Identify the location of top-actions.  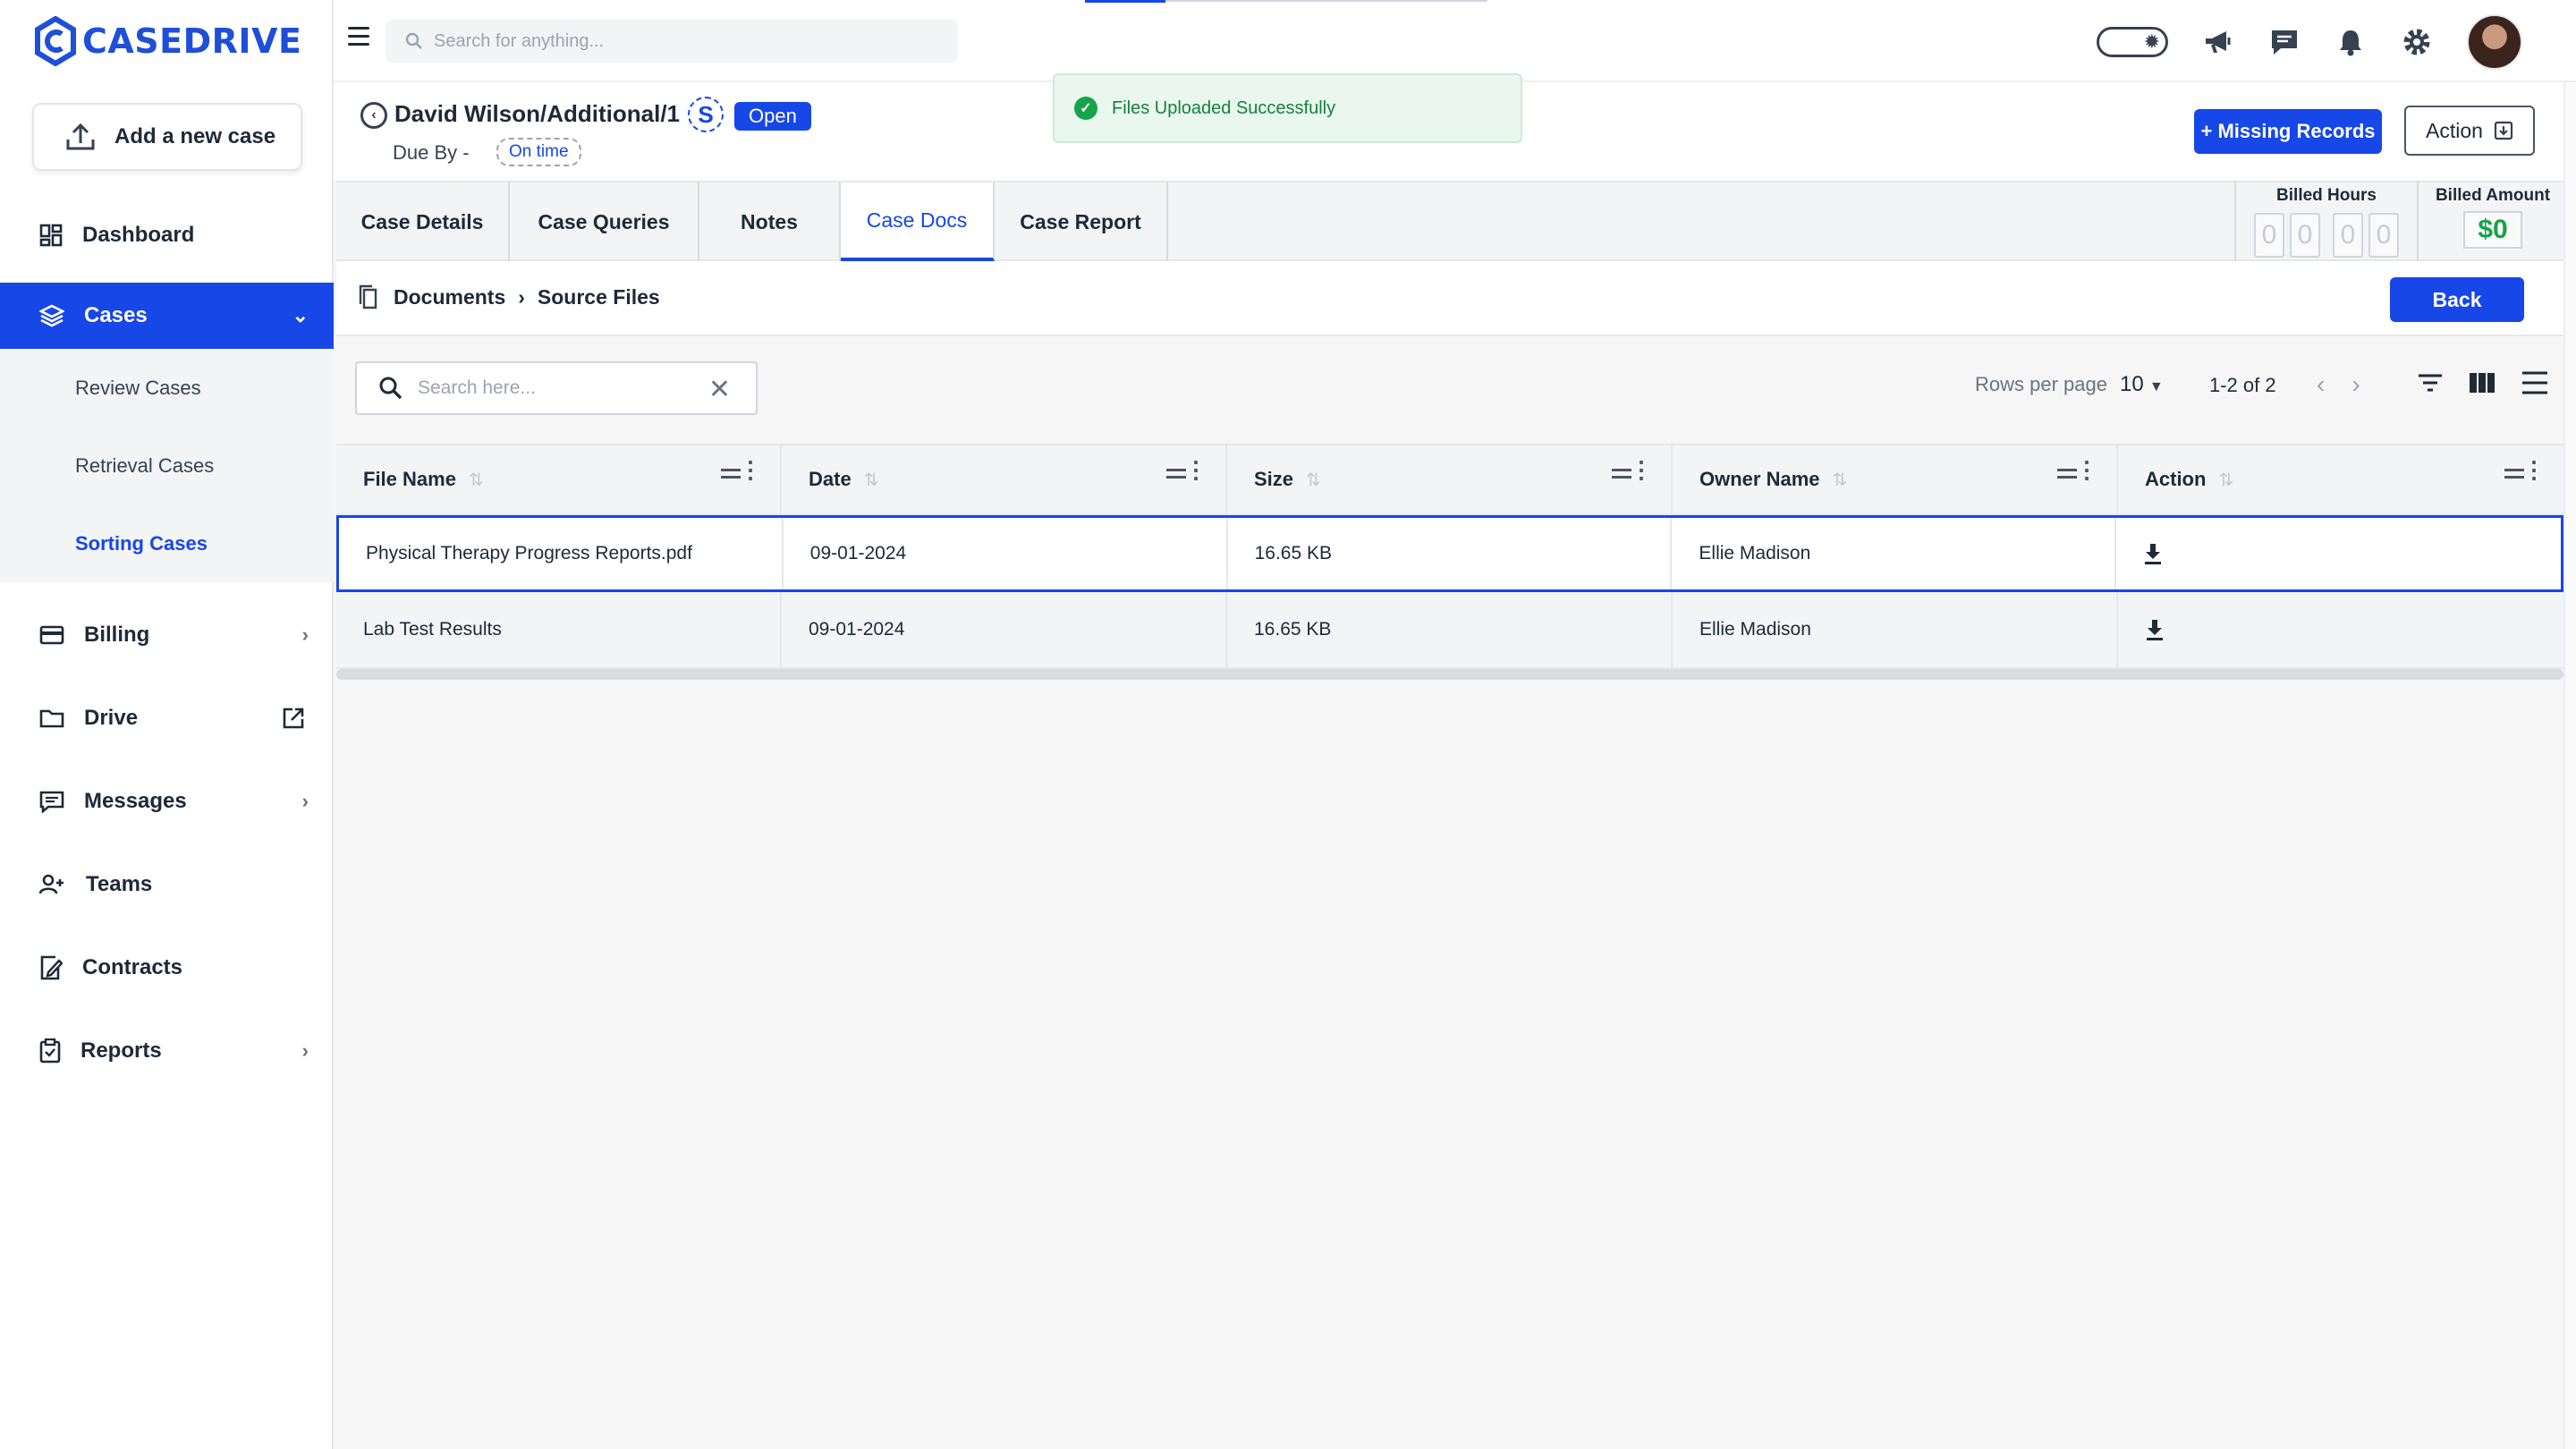
(2309, 42).